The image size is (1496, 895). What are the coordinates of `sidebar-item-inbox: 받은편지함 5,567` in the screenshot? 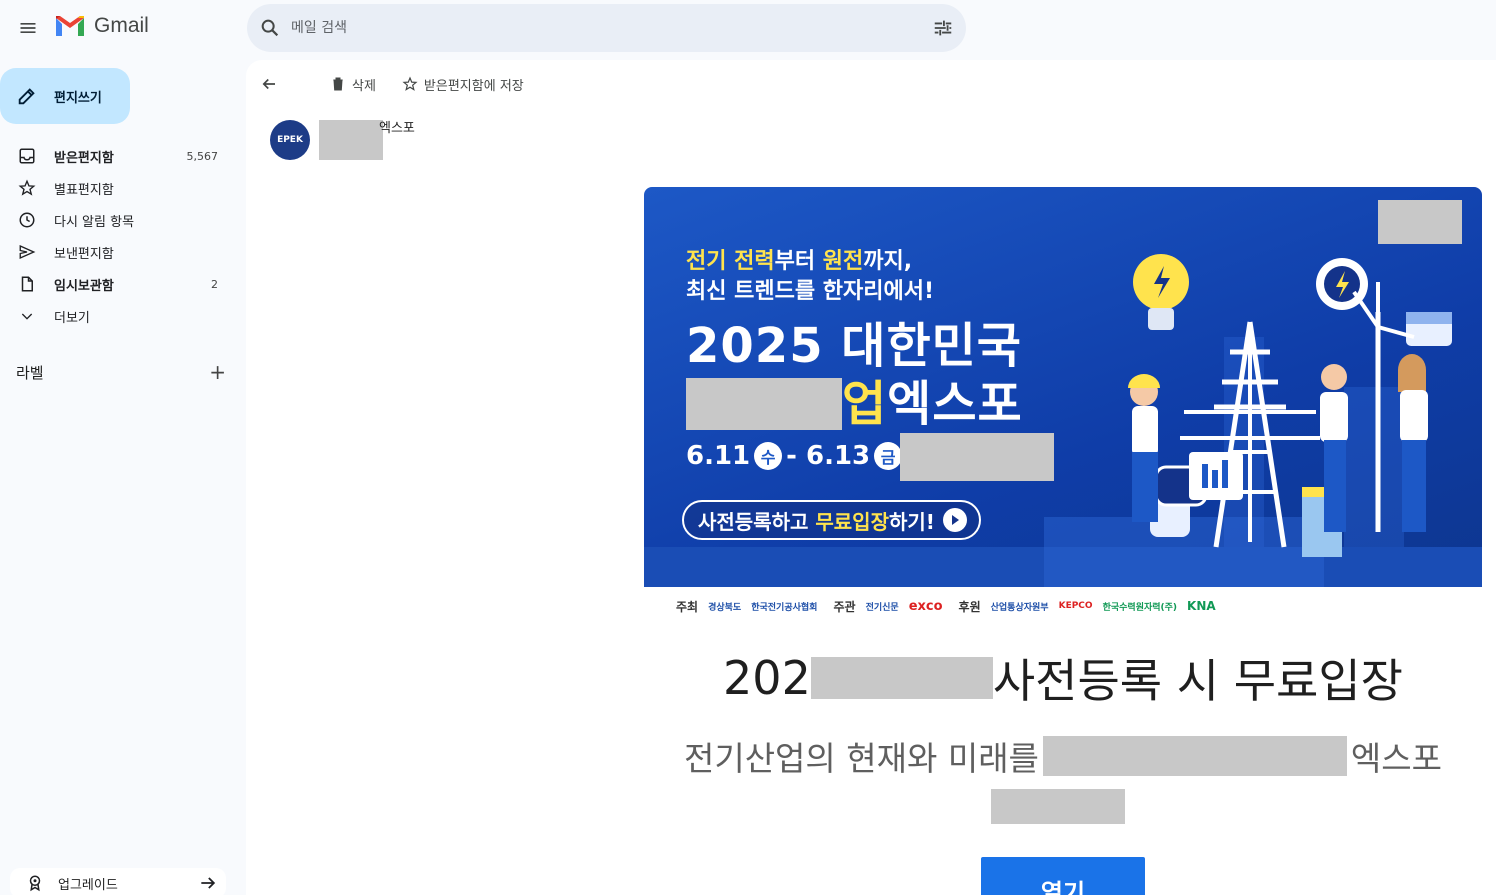 It's located at (116, 156).